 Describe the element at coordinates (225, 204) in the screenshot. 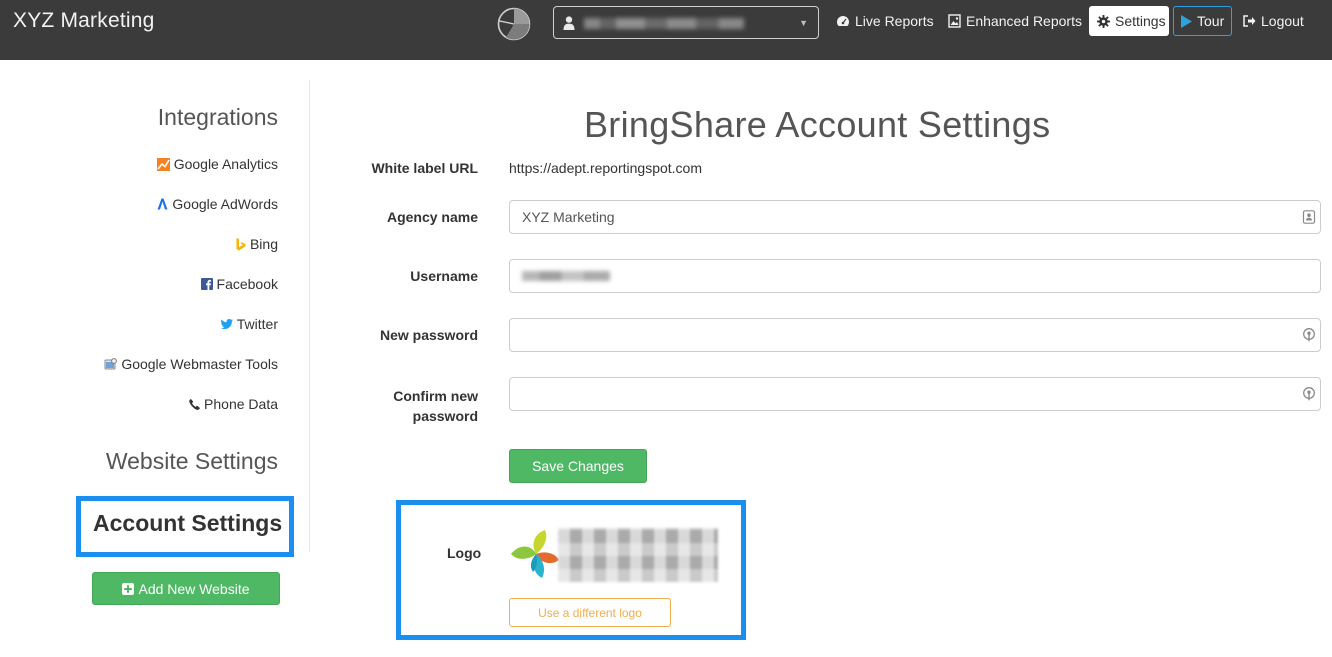

I see `sidebar-item-label: Google AdWords` at that location.